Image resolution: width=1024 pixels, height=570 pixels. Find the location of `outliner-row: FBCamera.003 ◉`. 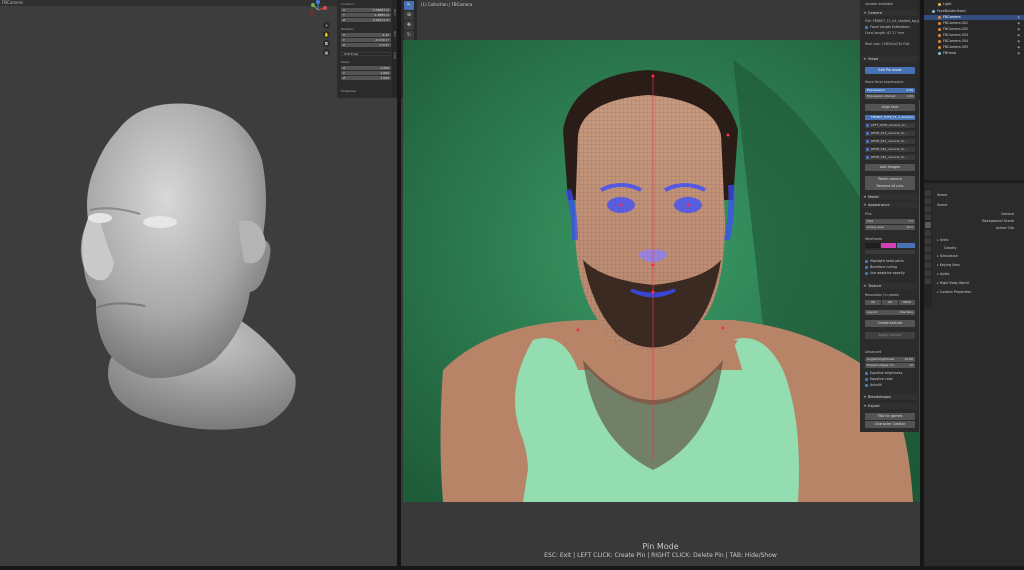

outliner-row: FBCamera.003 ◉ is located at coordinates (974, 35).